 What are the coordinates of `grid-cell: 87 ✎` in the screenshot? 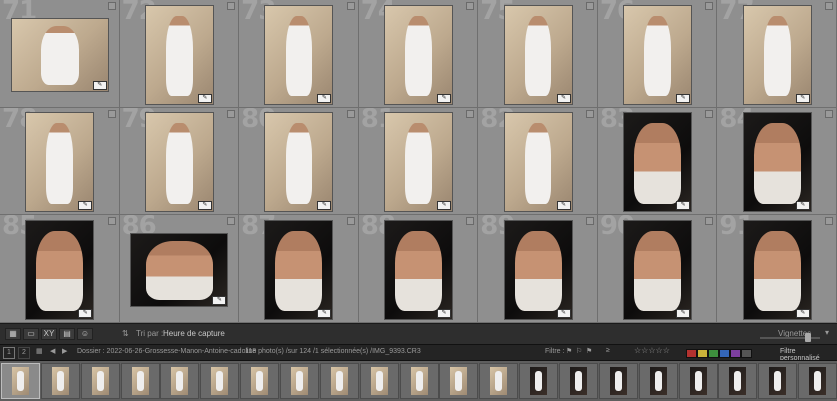 It's located at (299, 269).